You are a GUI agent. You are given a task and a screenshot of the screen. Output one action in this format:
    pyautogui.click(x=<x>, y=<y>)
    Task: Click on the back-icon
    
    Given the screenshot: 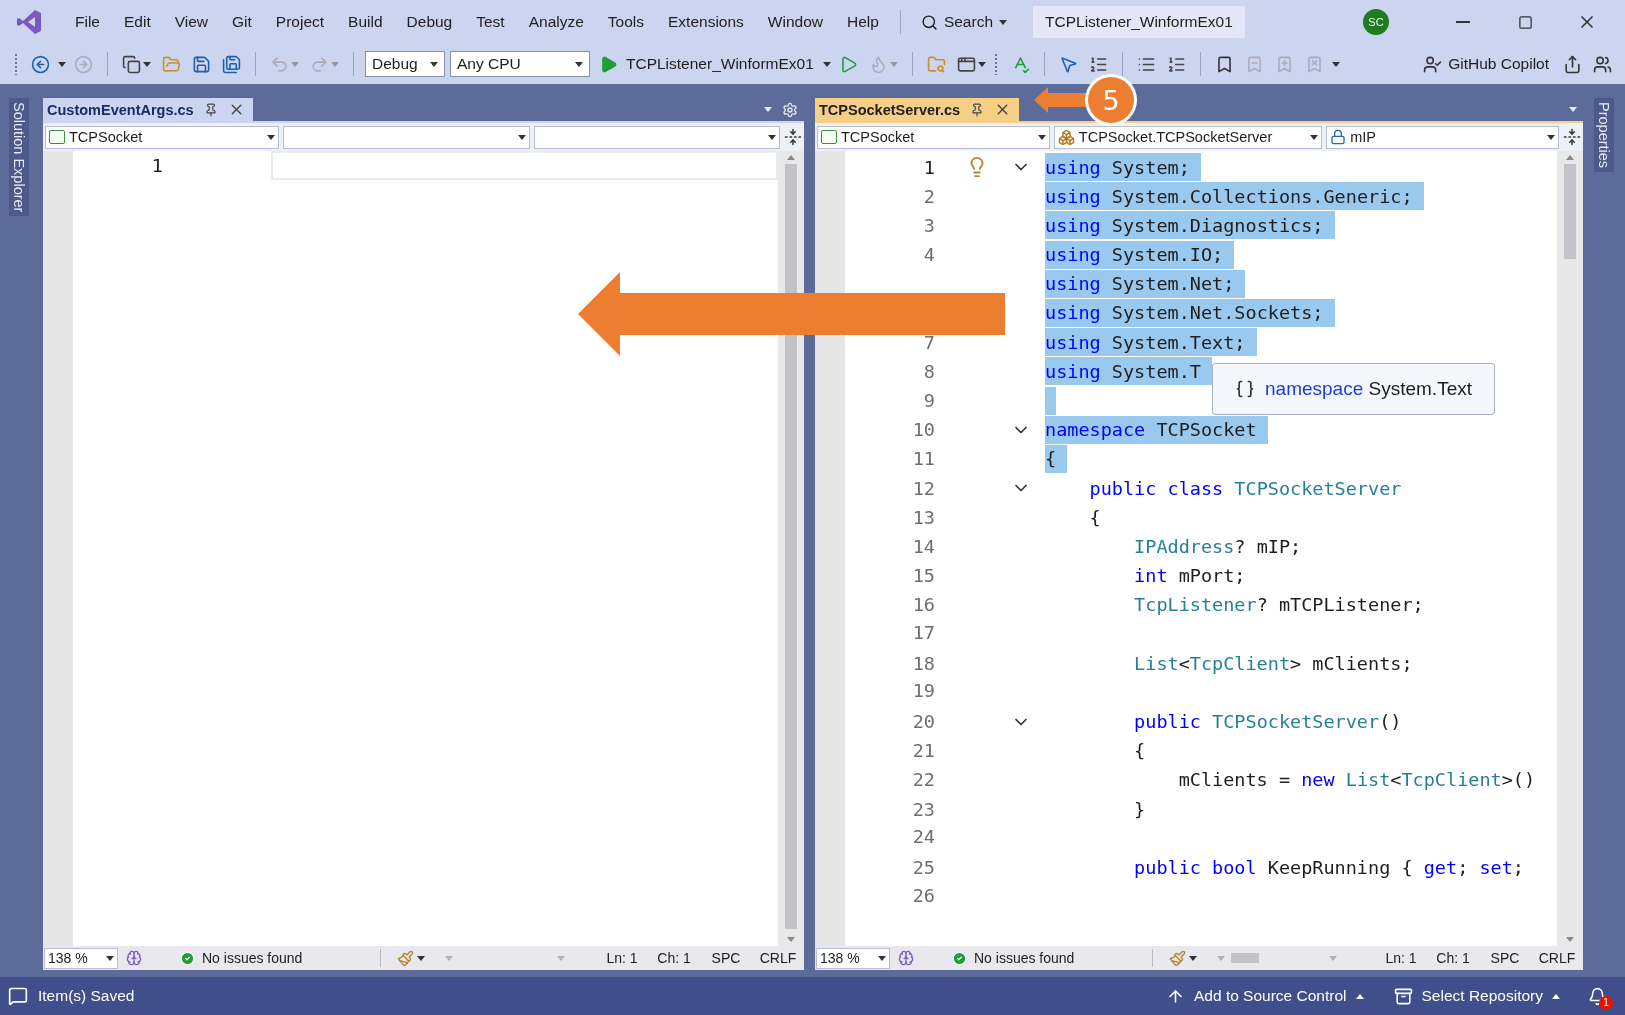 What is the action you would take?
    pyautogui.click(x=40, y=64)
    